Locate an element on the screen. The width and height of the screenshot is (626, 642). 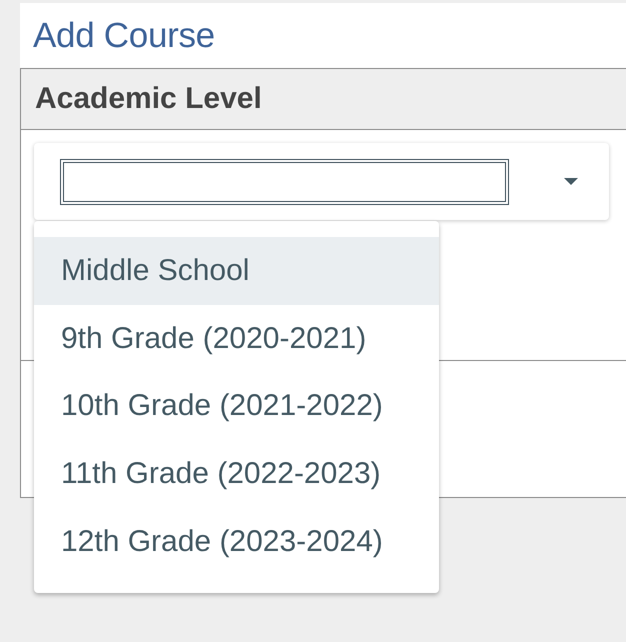
dropdown-select is located at coordinates (321, 181).